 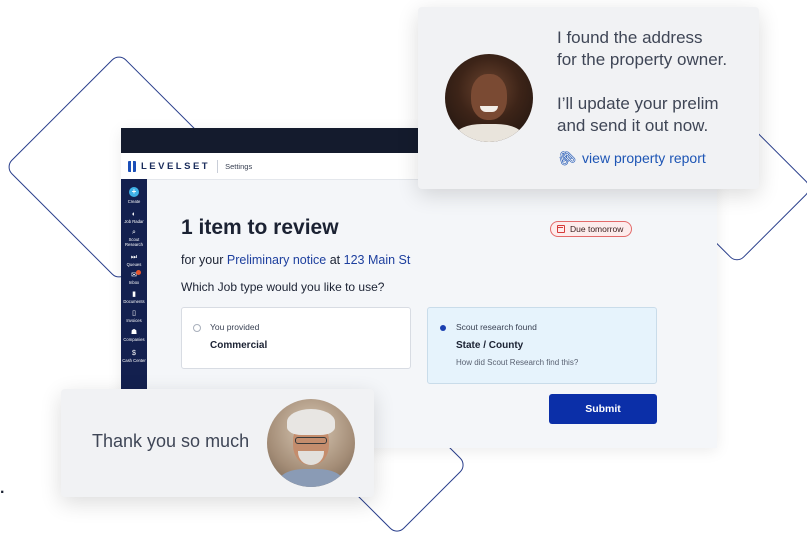 What do you see at coordinates (134, 360) in the screenshot?
I see `sidebar-item-label: Cash Center` at bounding box center [134, 360].